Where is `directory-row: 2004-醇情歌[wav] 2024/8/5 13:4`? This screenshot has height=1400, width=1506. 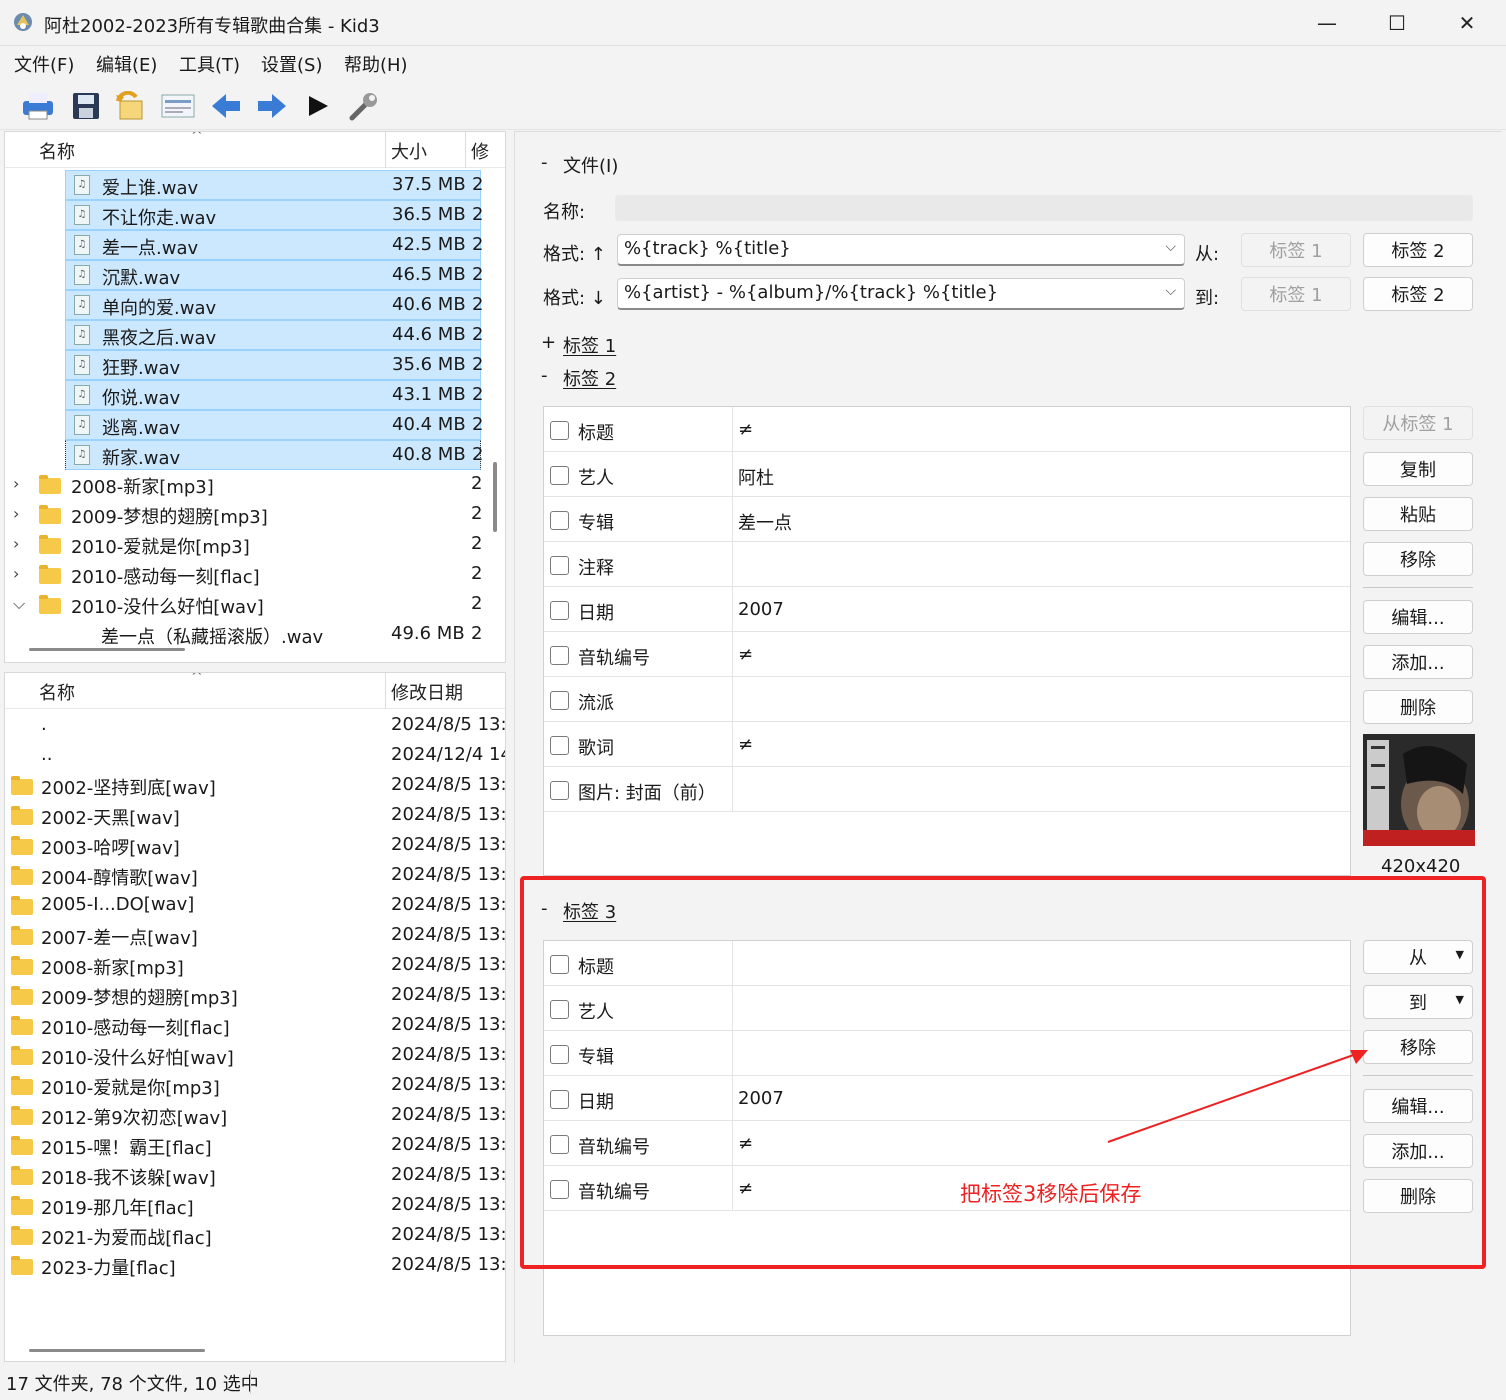 directory-row: 2004-醇情歌[wav] 2024/8/5 13:4 is located at coordinates (255, 876).